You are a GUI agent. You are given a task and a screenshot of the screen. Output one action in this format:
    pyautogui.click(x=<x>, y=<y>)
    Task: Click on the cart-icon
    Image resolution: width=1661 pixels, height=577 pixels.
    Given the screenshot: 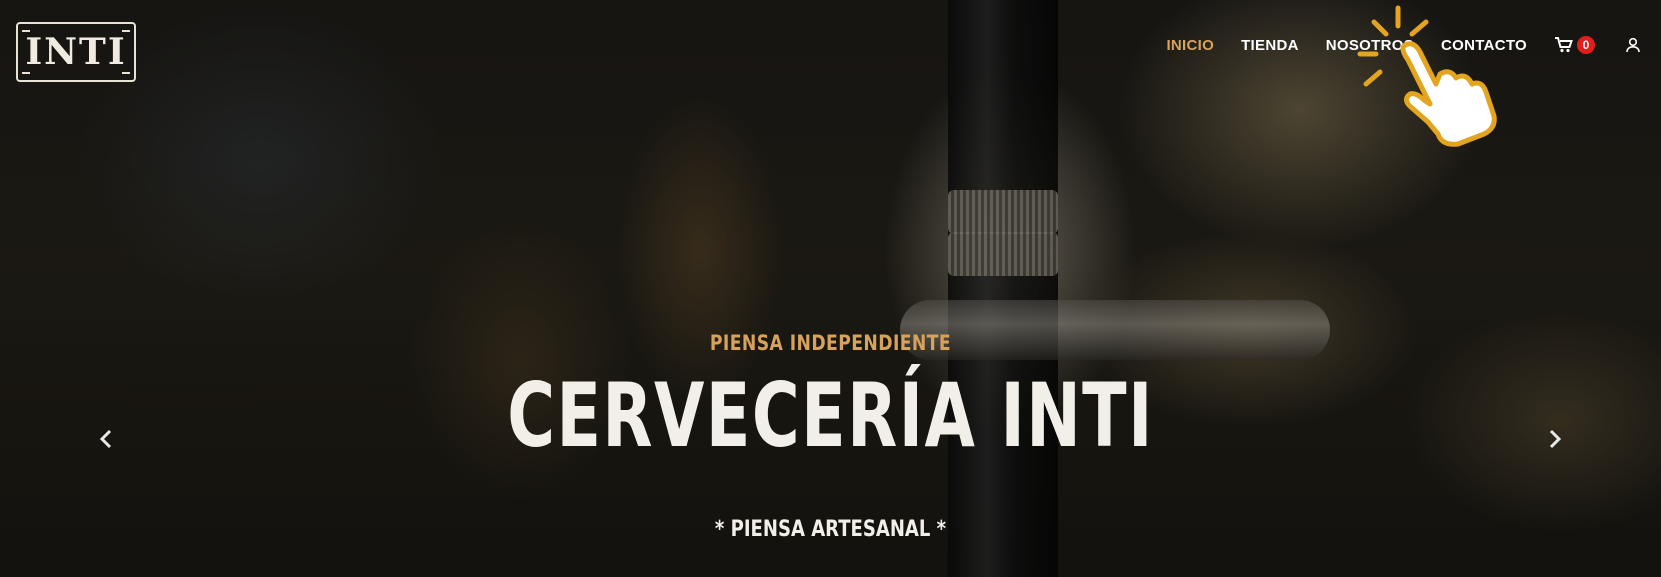 What is the action you would take?
    pyautogui.click(x=1564, y=45)
    